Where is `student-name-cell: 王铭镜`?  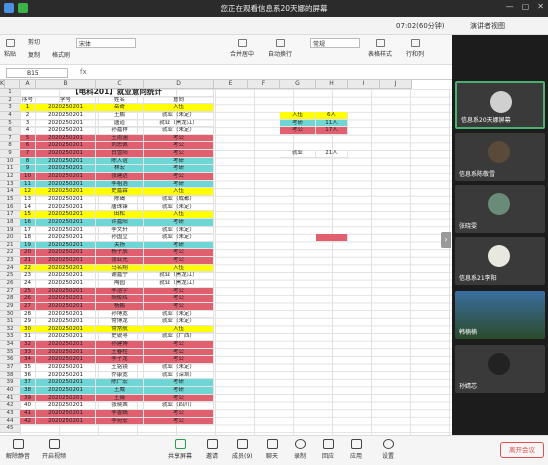
student-name-cell: 王铭镜 is located at coordinates (120, 368).